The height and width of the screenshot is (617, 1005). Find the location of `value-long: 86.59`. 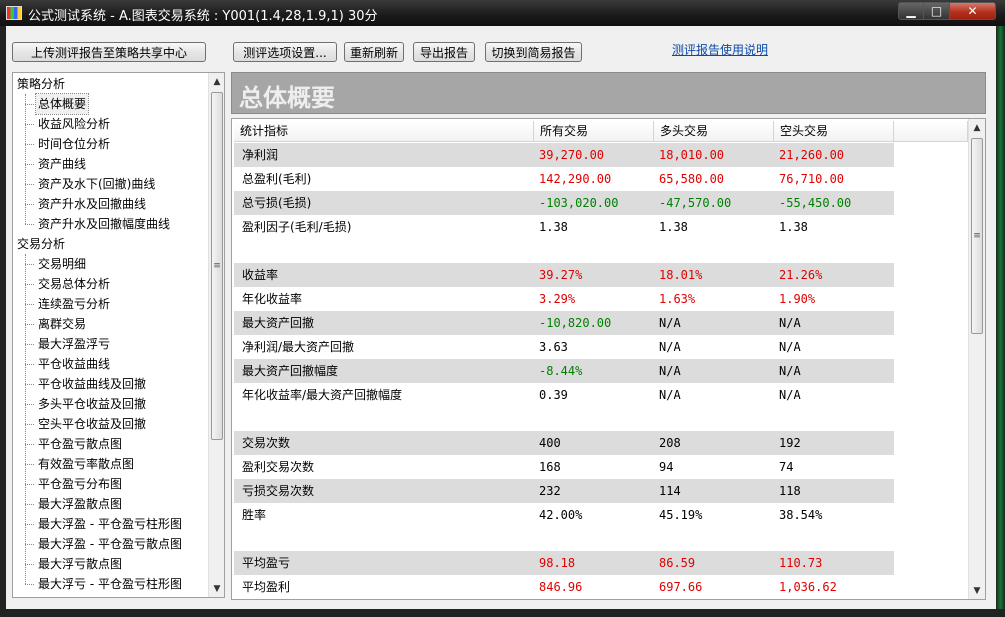

value-long: 86.59 is located at coordinates (677, 563).